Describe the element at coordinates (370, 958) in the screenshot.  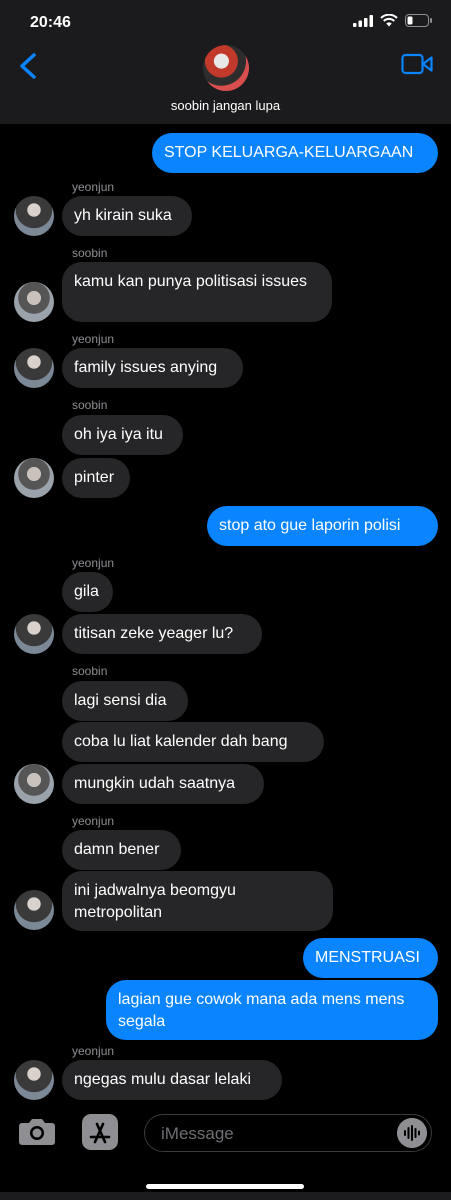
I see `outgoing-message: MENSTRUASI` at that location.